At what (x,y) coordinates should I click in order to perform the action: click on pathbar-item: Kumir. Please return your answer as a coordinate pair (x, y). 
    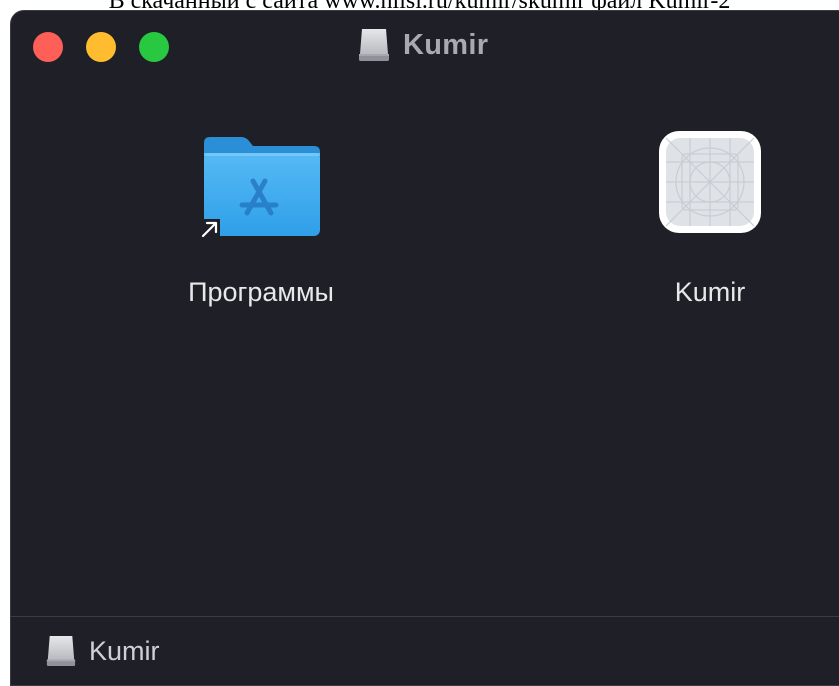
    Looking at the image, I should click on (102, 651).